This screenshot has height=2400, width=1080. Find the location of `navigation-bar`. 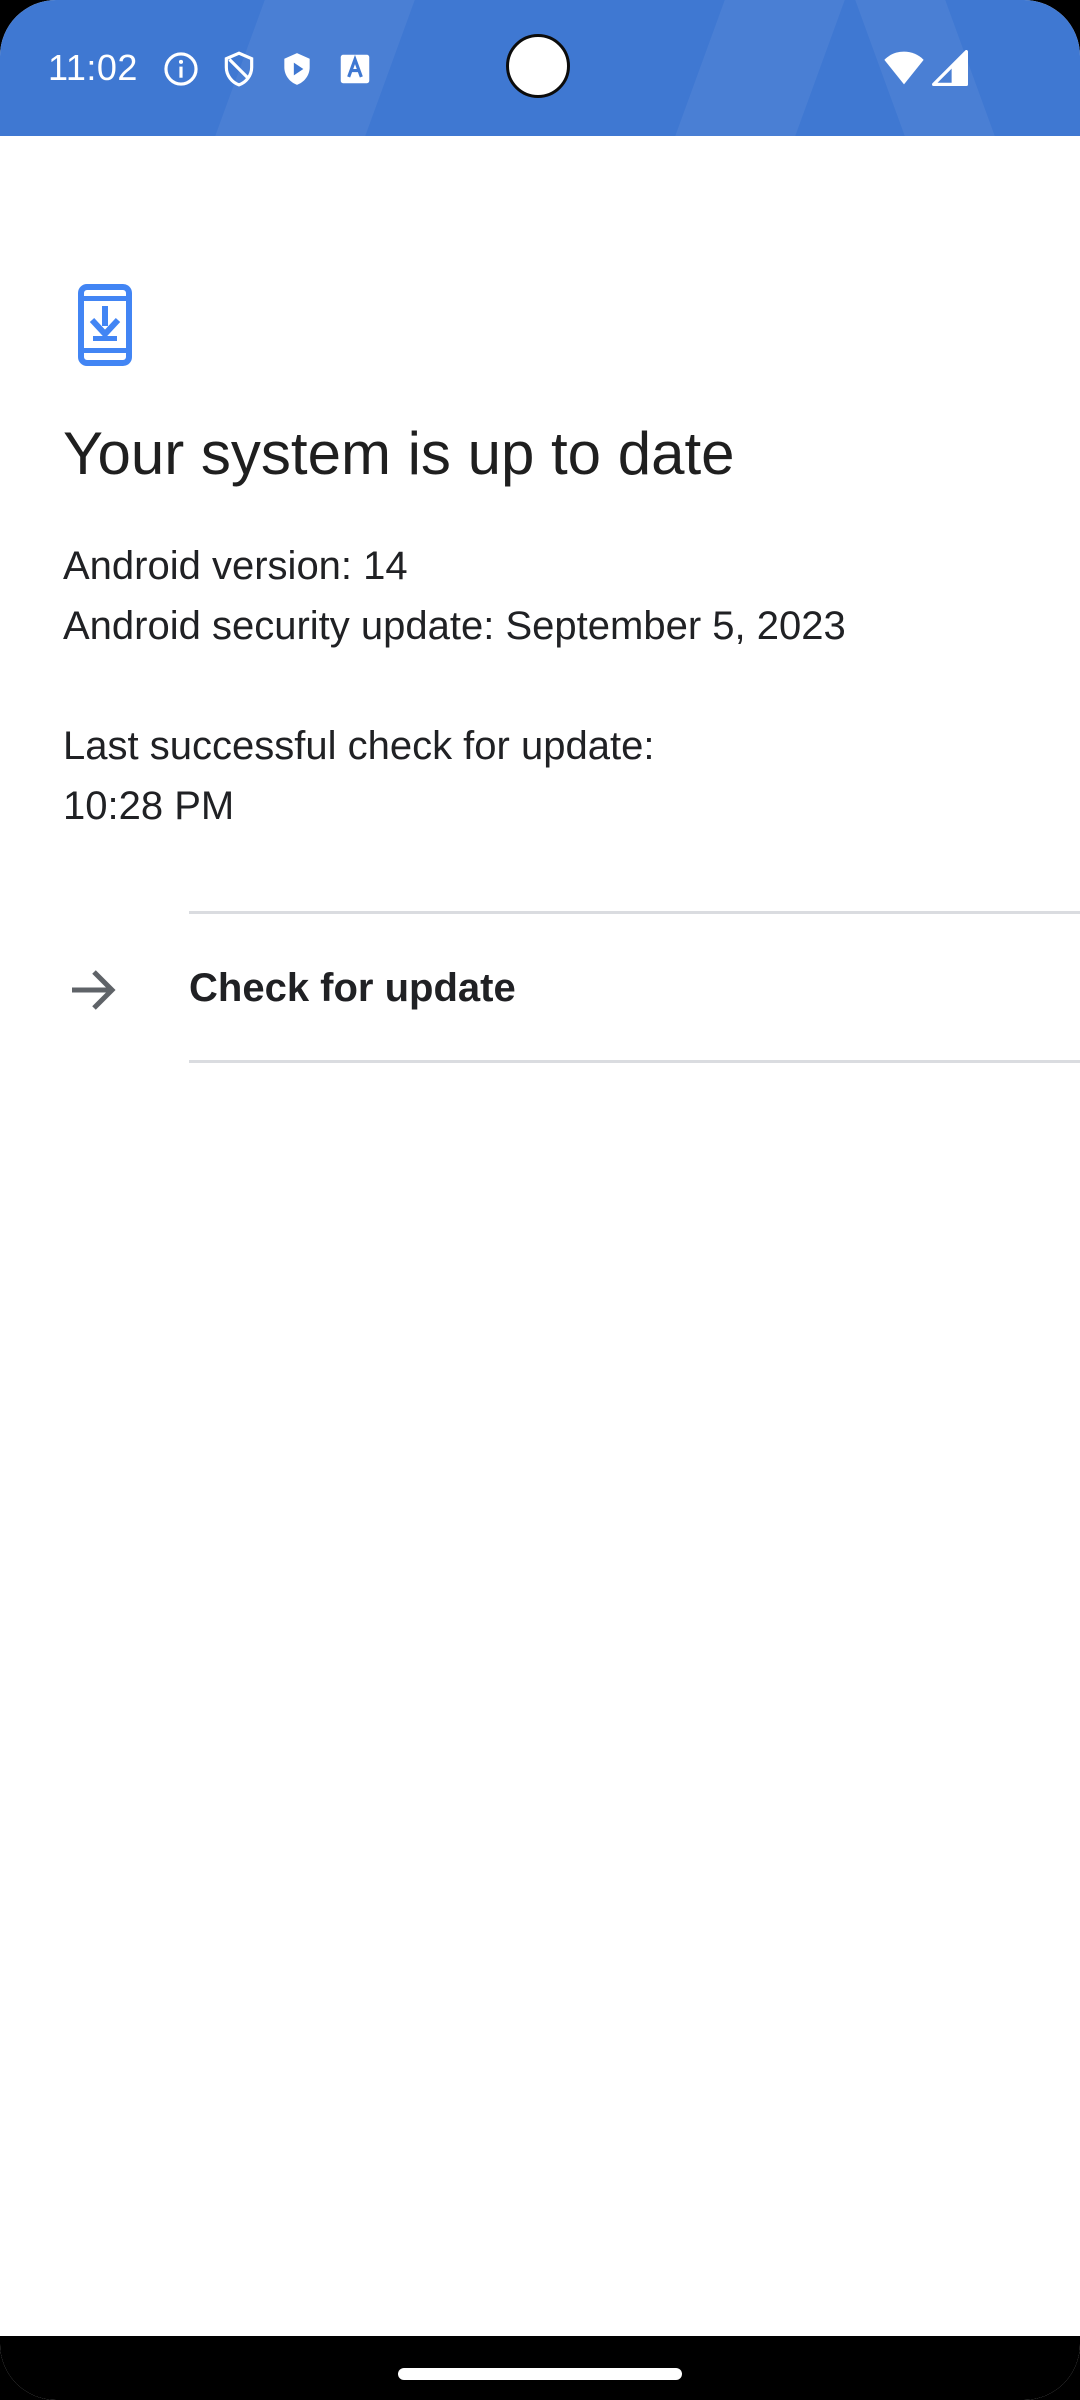

navigation-bar is located at coordinates (540, 2368).